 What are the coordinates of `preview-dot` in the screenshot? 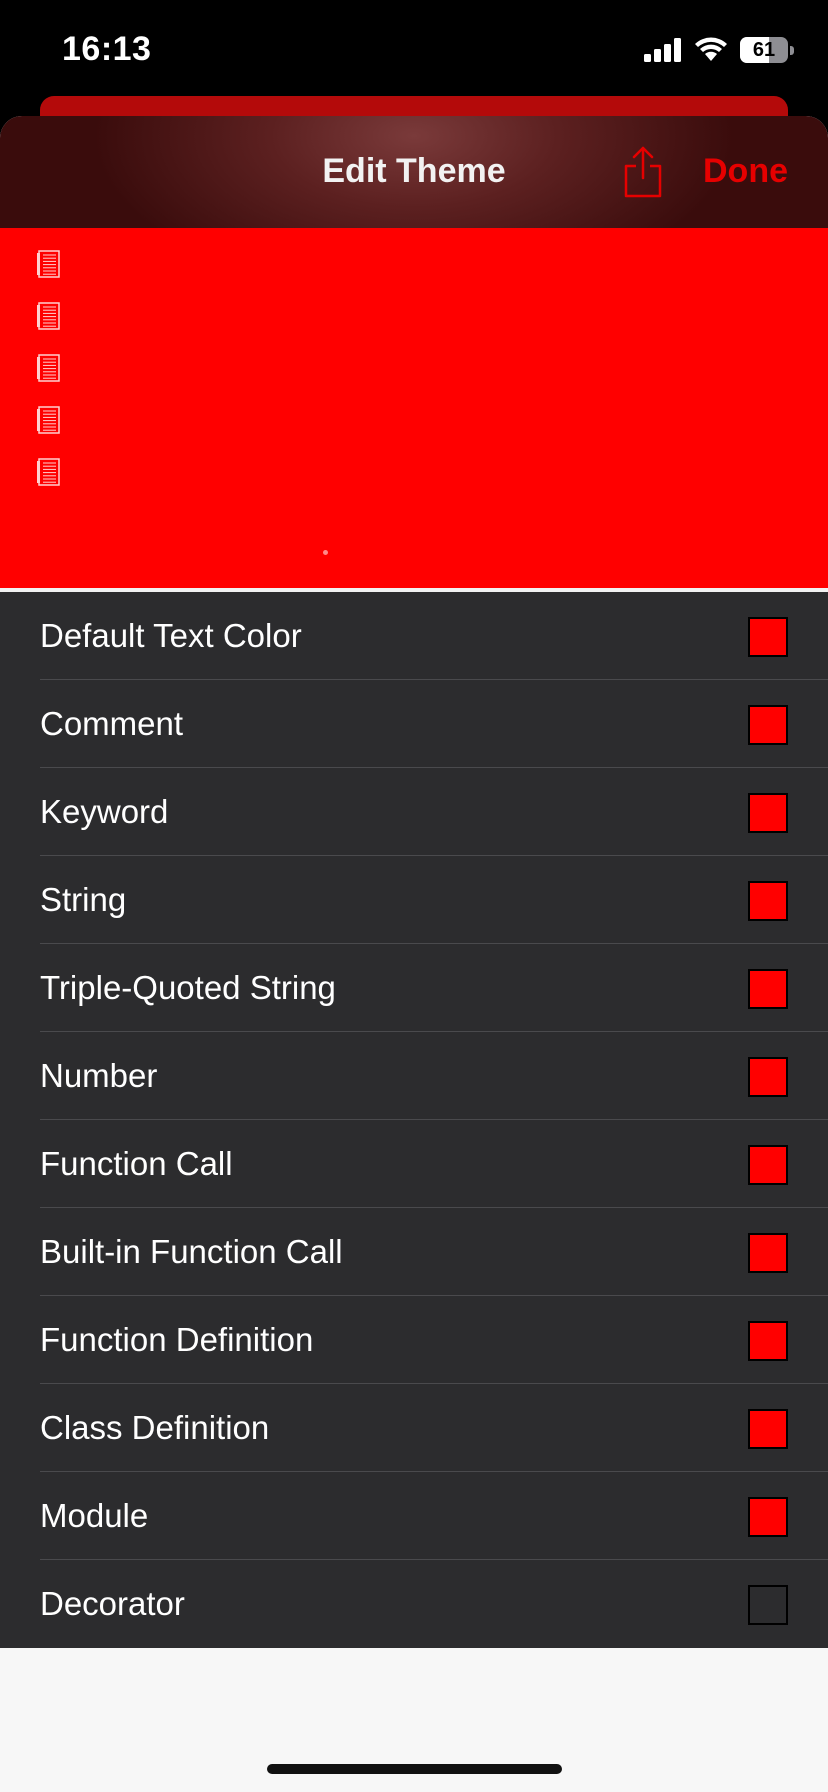 It's located at (325, 552).